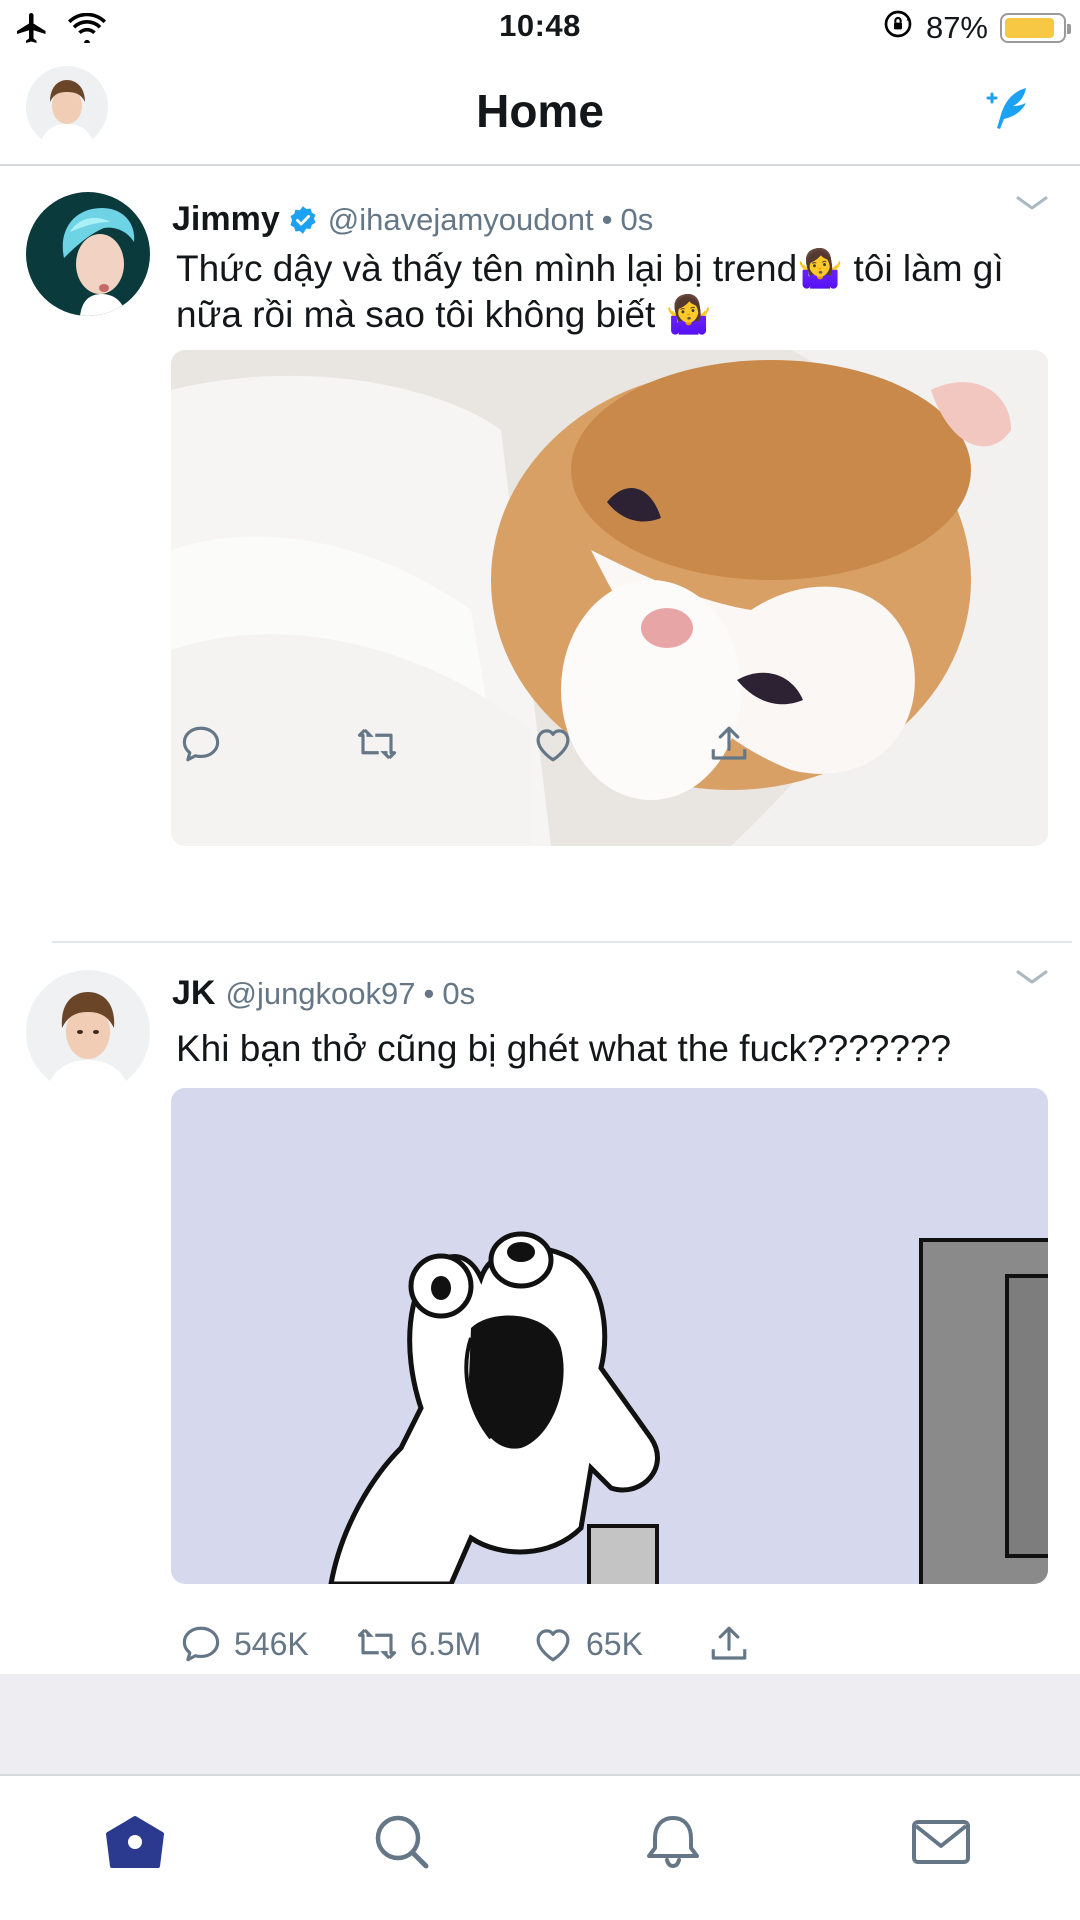 The width and height of the screenshot is (1080, 1920). I want to click on tweet-header: JK @jungkook97 • 0s, so click(323, 993).